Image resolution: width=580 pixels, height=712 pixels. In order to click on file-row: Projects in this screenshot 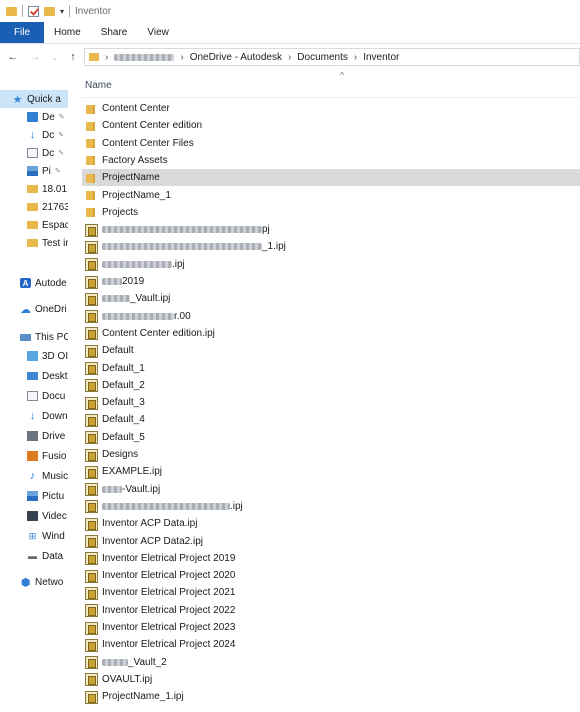, I will do `click(331, 212)`.